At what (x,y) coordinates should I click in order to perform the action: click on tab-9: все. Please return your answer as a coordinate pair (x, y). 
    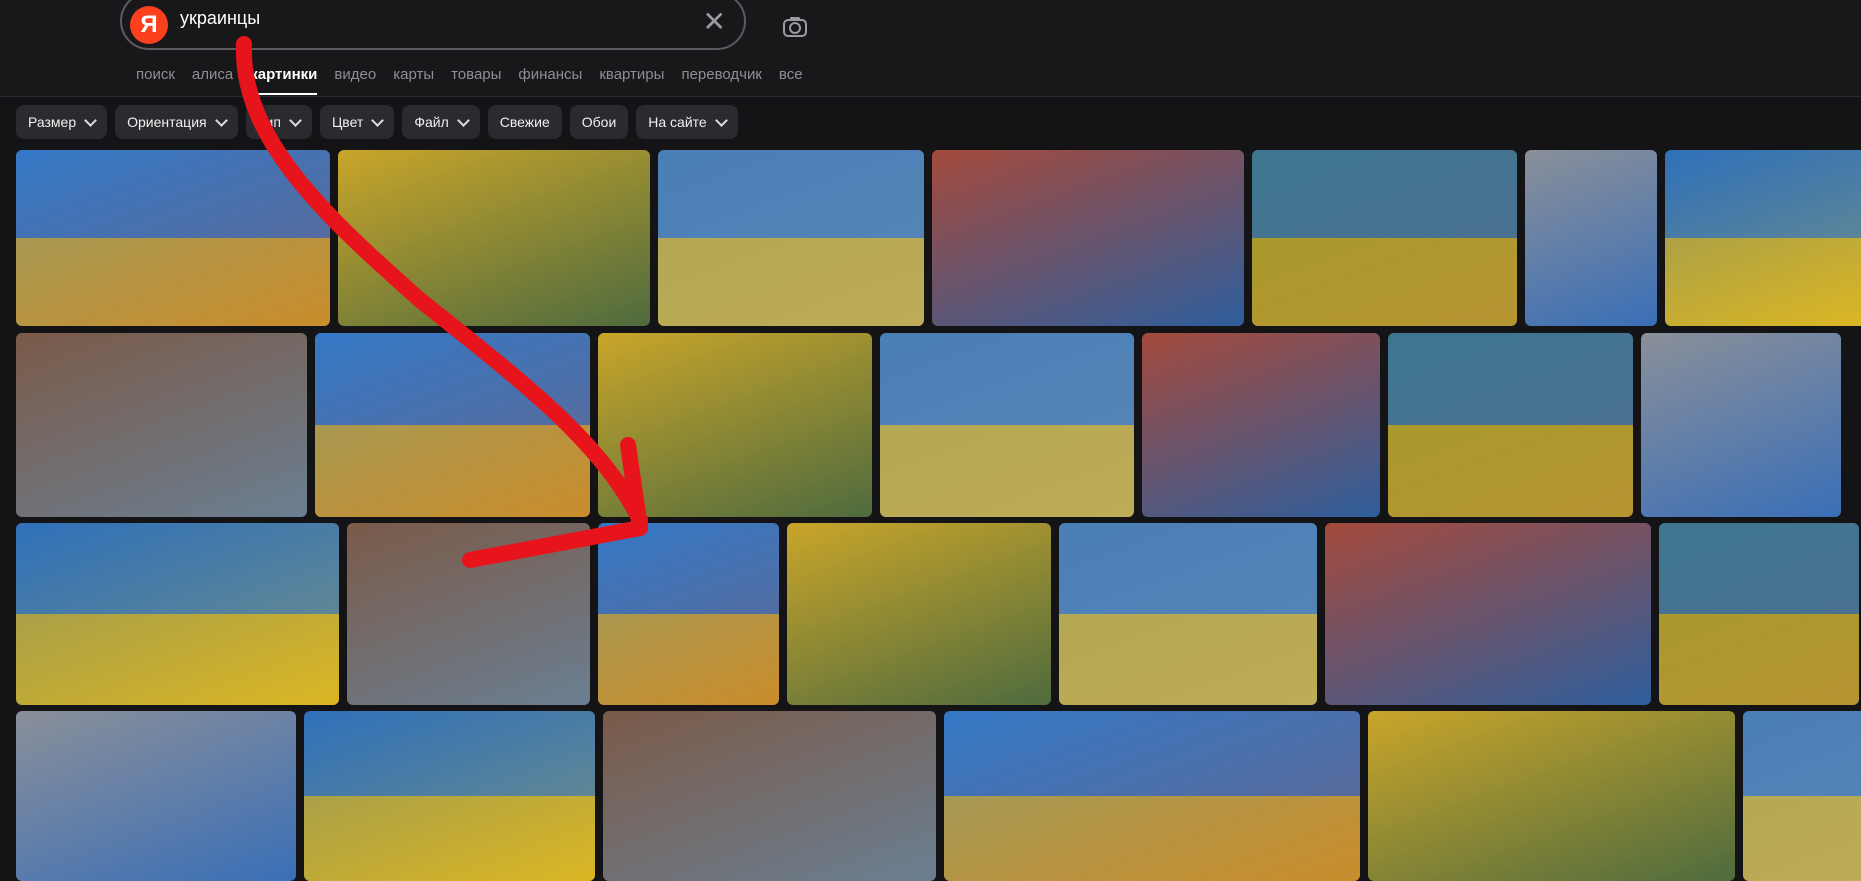
    Looking at the image, I should click on (791, 74).